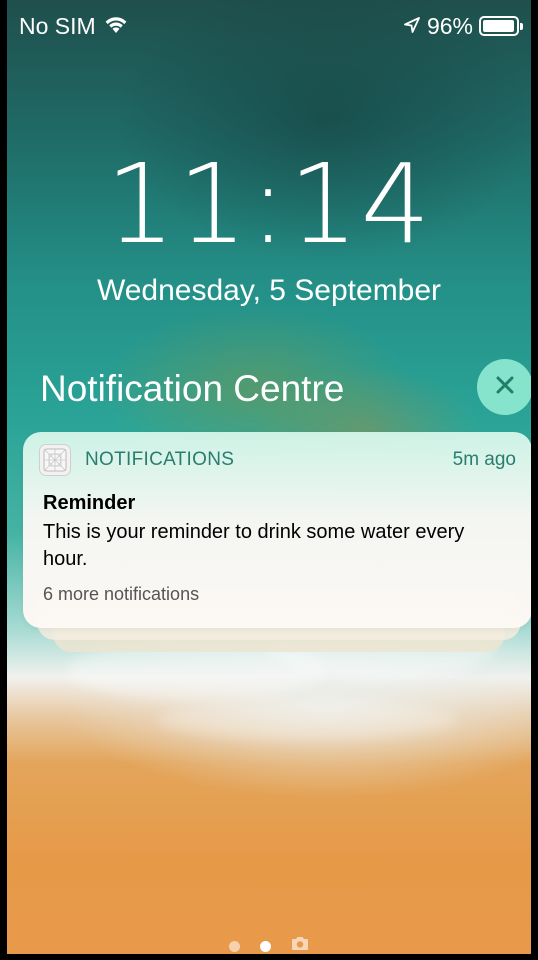 The image size is (538, 960). I want to click on camera-icon, so click(300, 945).